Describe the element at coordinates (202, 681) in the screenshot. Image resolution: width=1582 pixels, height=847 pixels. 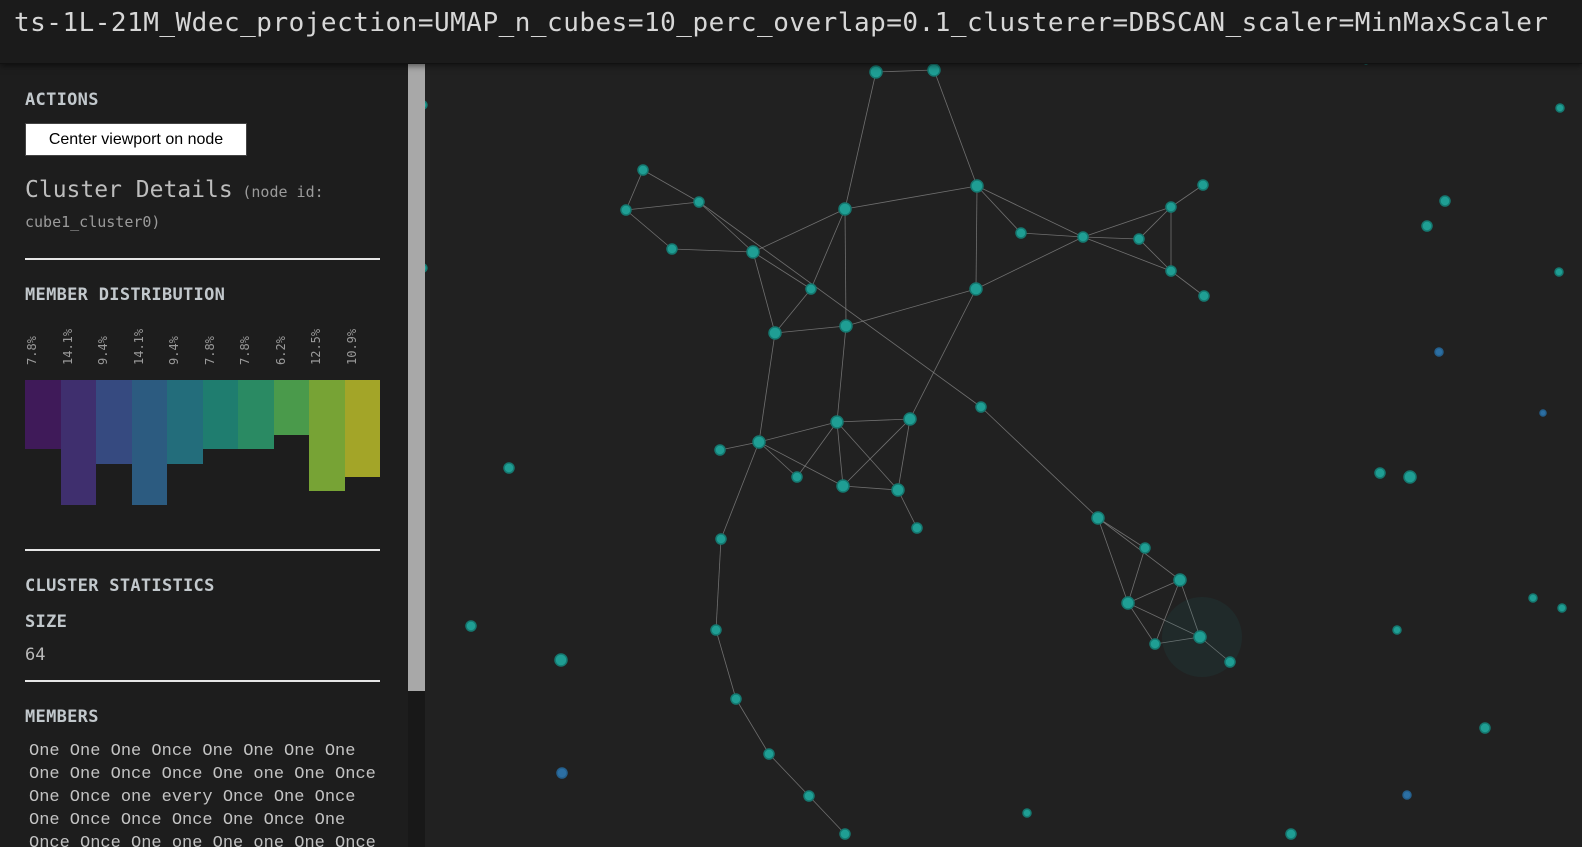
I see `divider` at that location.